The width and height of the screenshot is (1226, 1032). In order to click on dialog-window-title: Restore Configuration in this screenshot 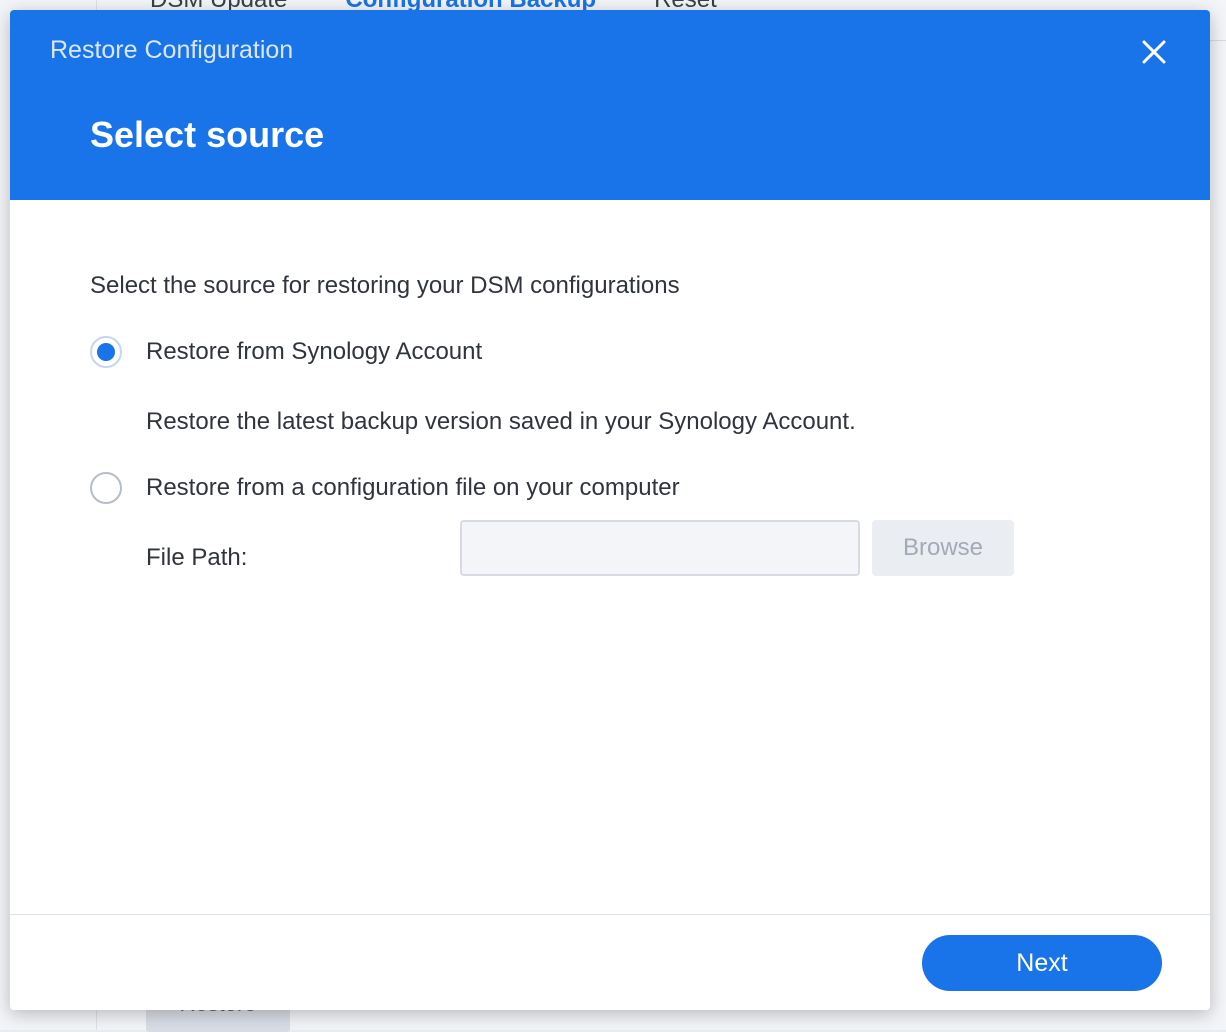, I will do `click(172, 50)`.